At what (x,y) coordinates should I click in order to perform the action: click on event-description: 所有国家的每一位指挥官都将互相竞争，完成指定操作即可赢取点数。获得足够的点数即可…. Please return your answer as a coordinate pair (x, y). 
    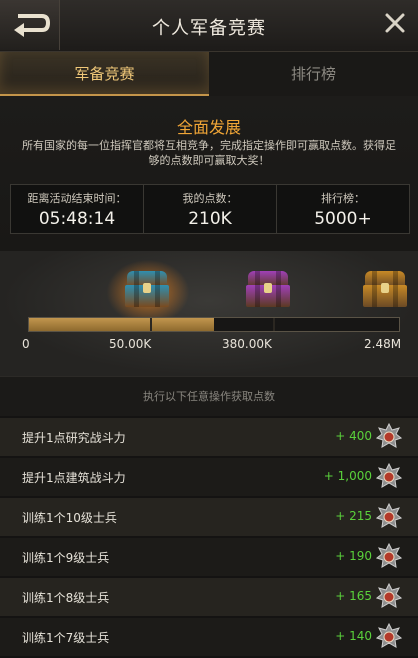
    Looking at the image, I should click on (209, 153).